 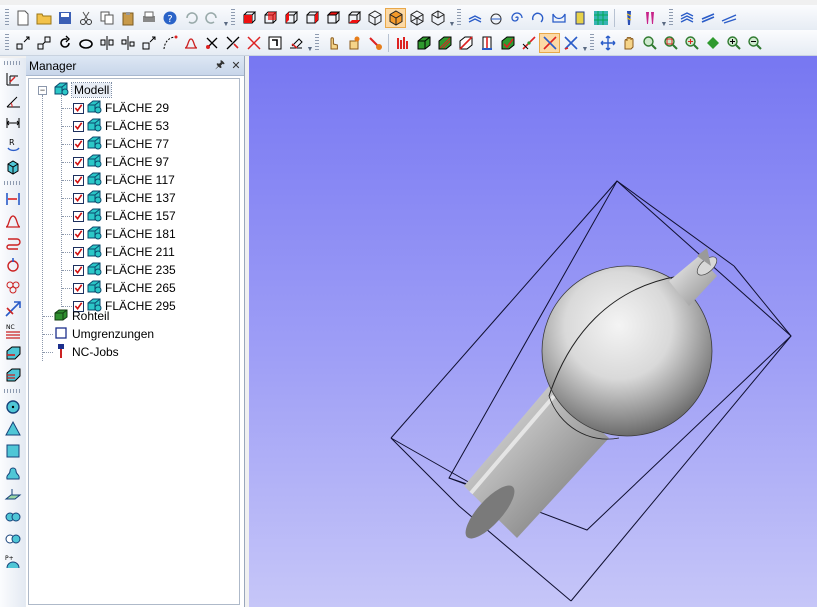 What do you see at coordinates (121, 162) in the screenshot?
I see `tree-node-face: FLÄCHE 97` at bounding box center [121, 162].